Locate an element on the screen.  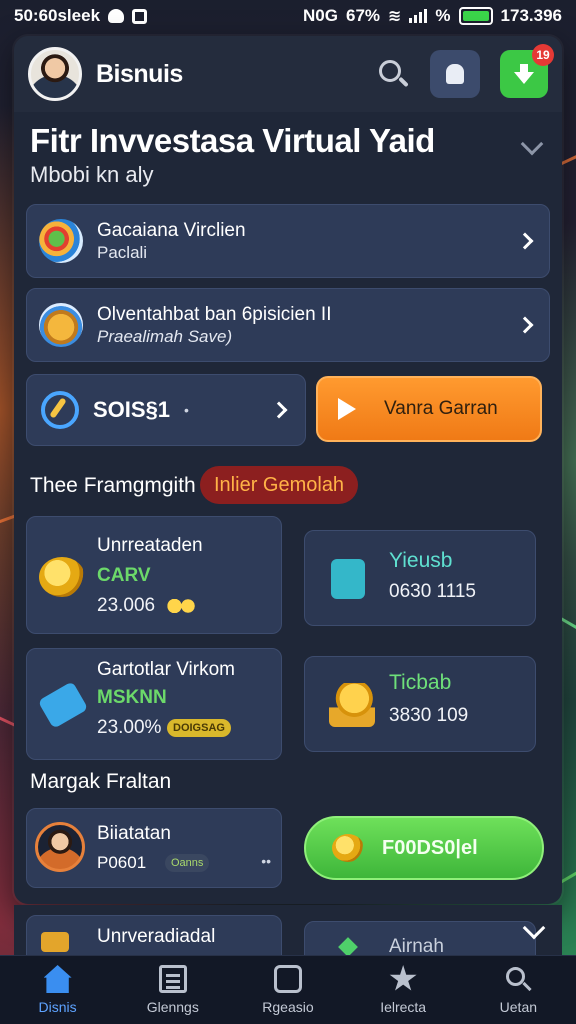
list-card-subtitle: Praealimah Save) is located at coordinates (165, 337).